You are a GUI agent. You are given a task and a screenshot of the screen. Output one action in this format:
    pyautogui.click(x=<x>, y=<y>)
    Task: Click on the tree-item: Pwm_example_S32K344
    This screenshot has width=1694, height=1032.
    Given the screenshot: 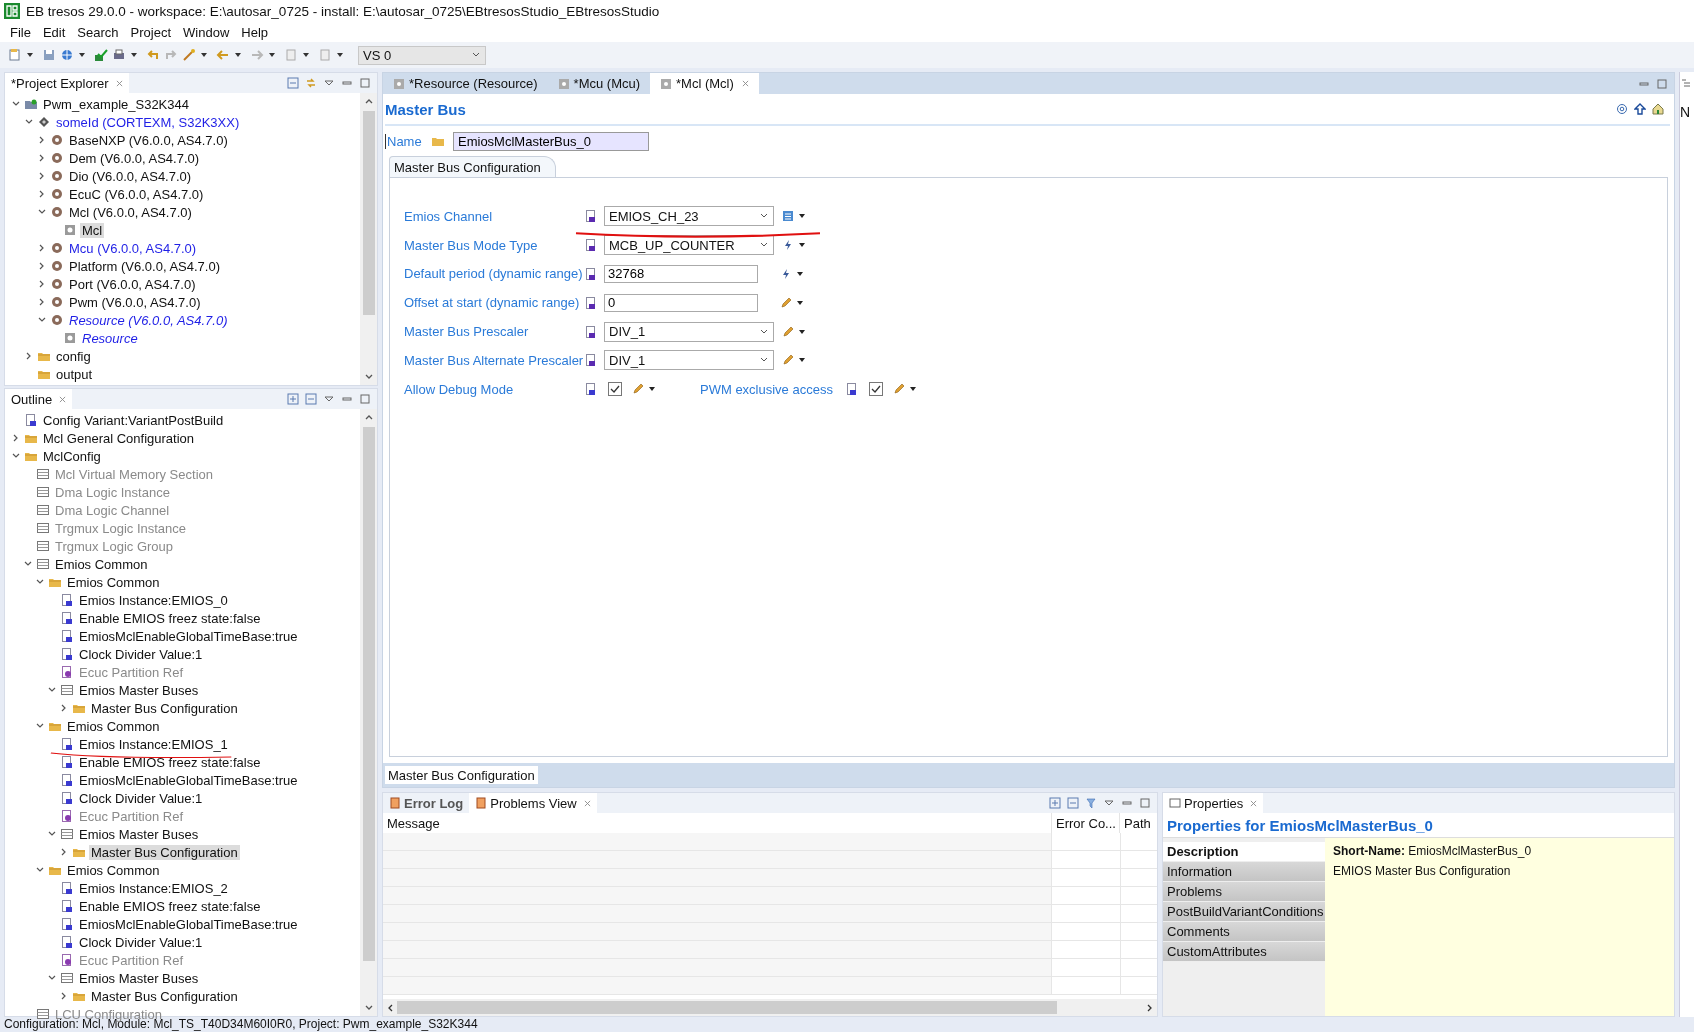 What is the action you would take?
    pyautogui.click(x=116, y=104)
    